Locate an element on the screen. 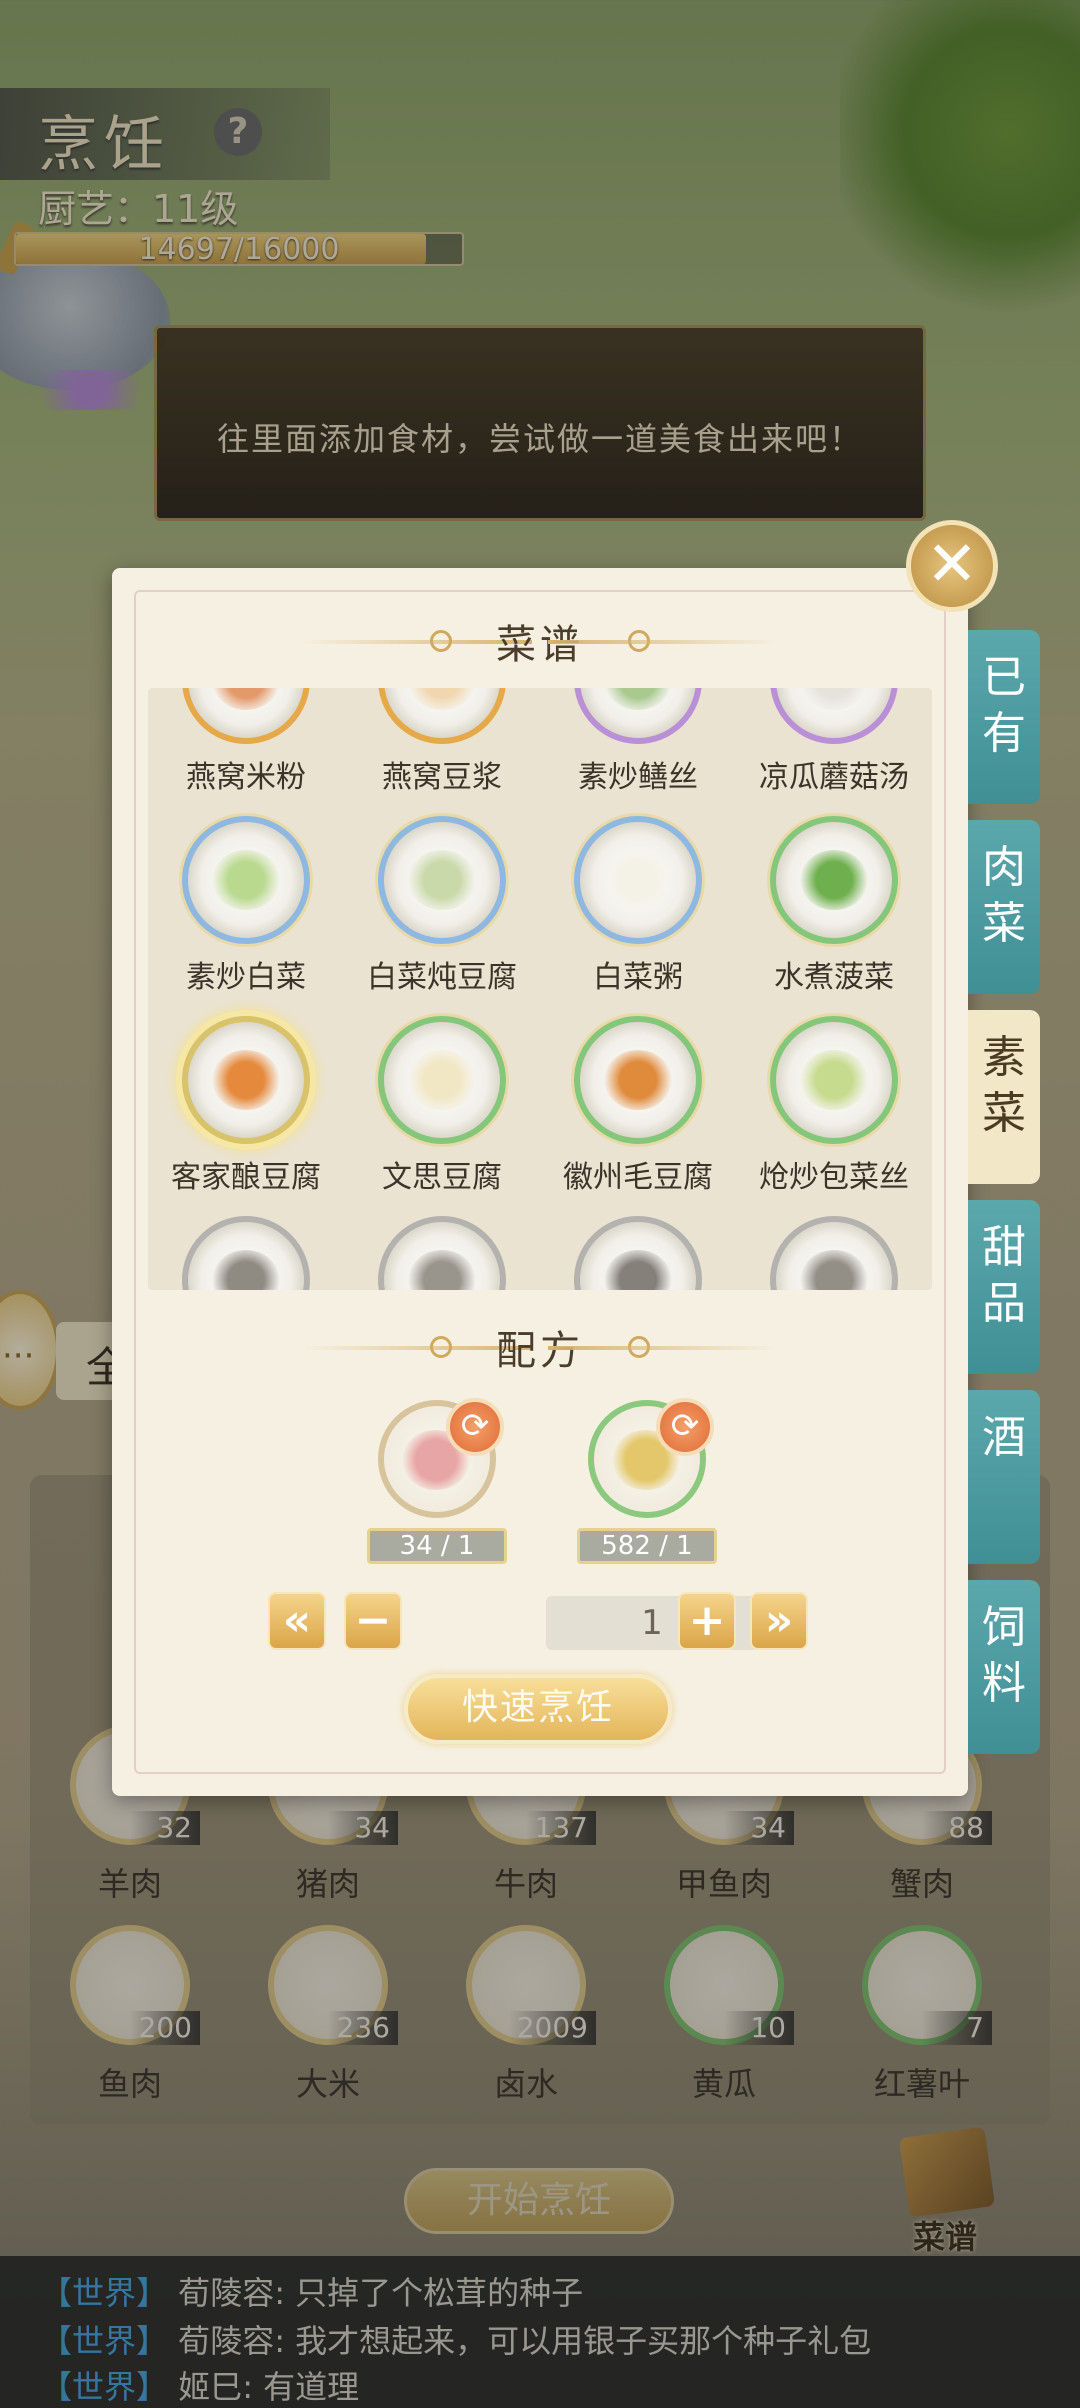  category-tab-label: 肉菜 is located at coordinates (1004, 895).